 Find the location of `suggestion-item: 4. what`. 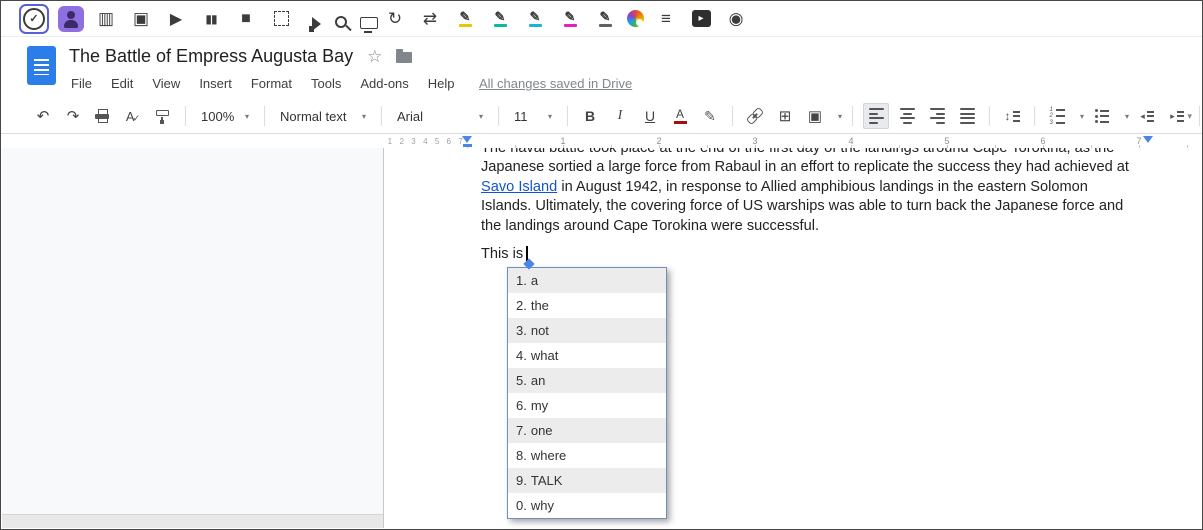

suggestion-item: 4. what is located at coordinates (587, 355).